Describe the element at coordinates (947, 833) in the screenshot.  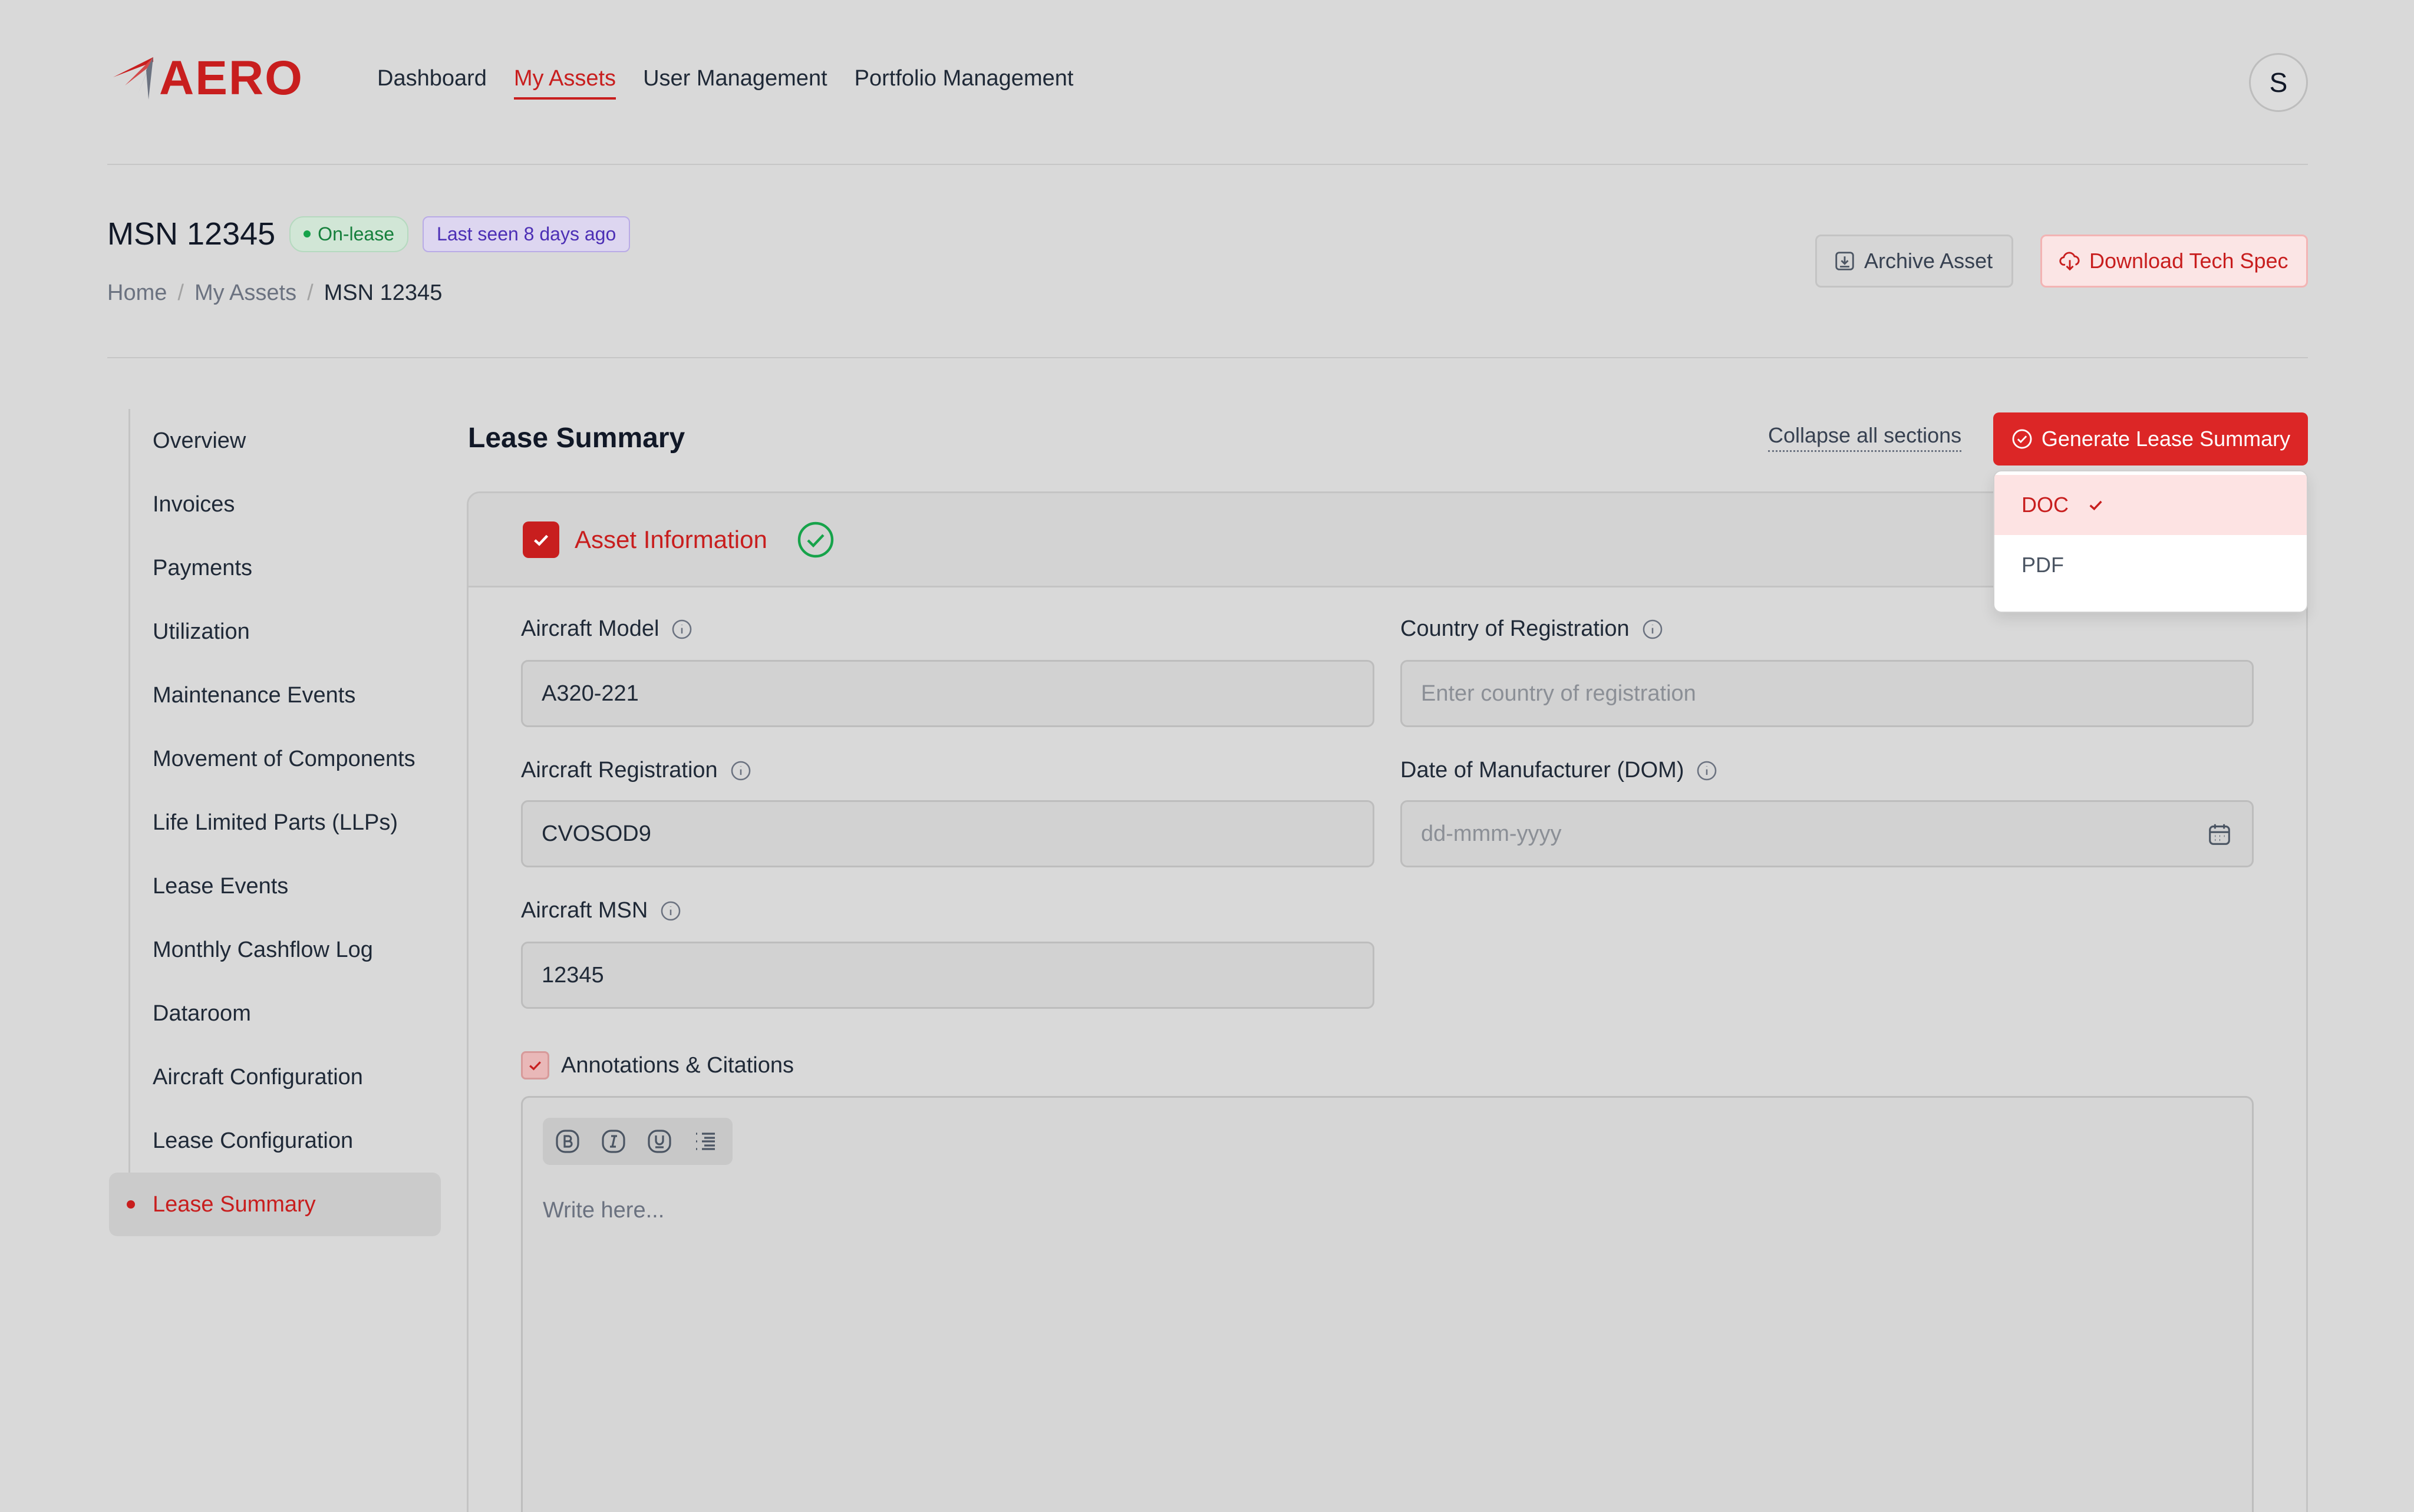
I see `aircraft-registration-input: CVOSOD9` at that location.